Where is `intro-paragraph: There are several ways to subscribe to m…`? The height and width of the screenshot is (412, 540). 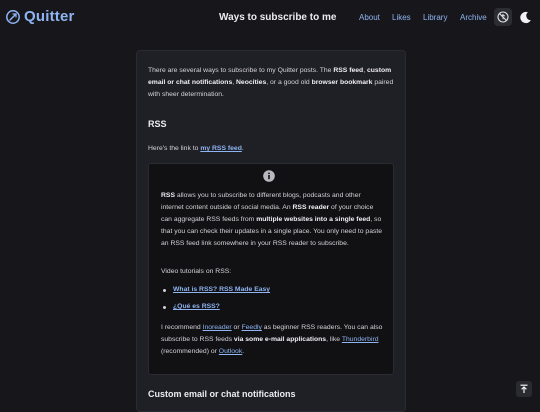
intro-paragraph: There are several ways to subscribe to m… is located at coordinates (271, 82).